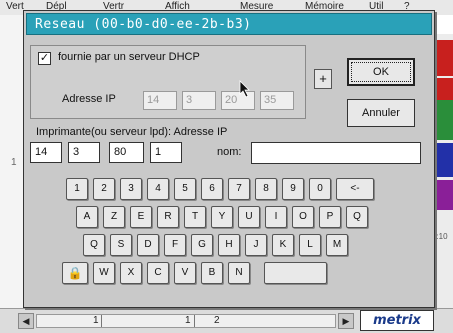 Image resolution: width=453 pixels, height=333 pixels. What do you see at coordinates (195, 217) in the screenshot?
I see `key-t: T` at bounding box center [195, 217].